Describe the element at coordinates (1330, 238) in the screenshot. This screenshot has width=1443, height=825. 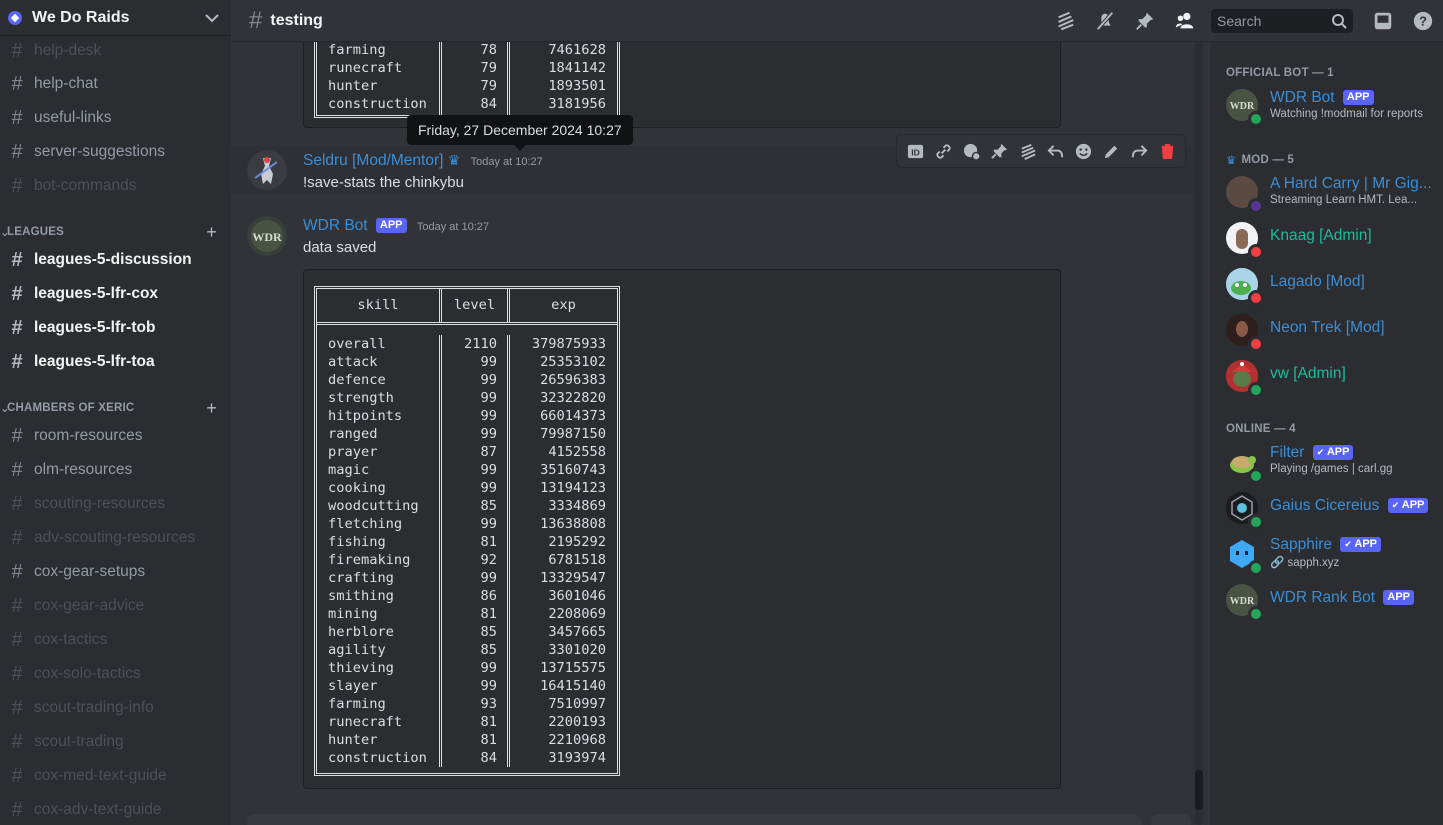
I see `member-knaag: Knaag [Admin]` at that location.